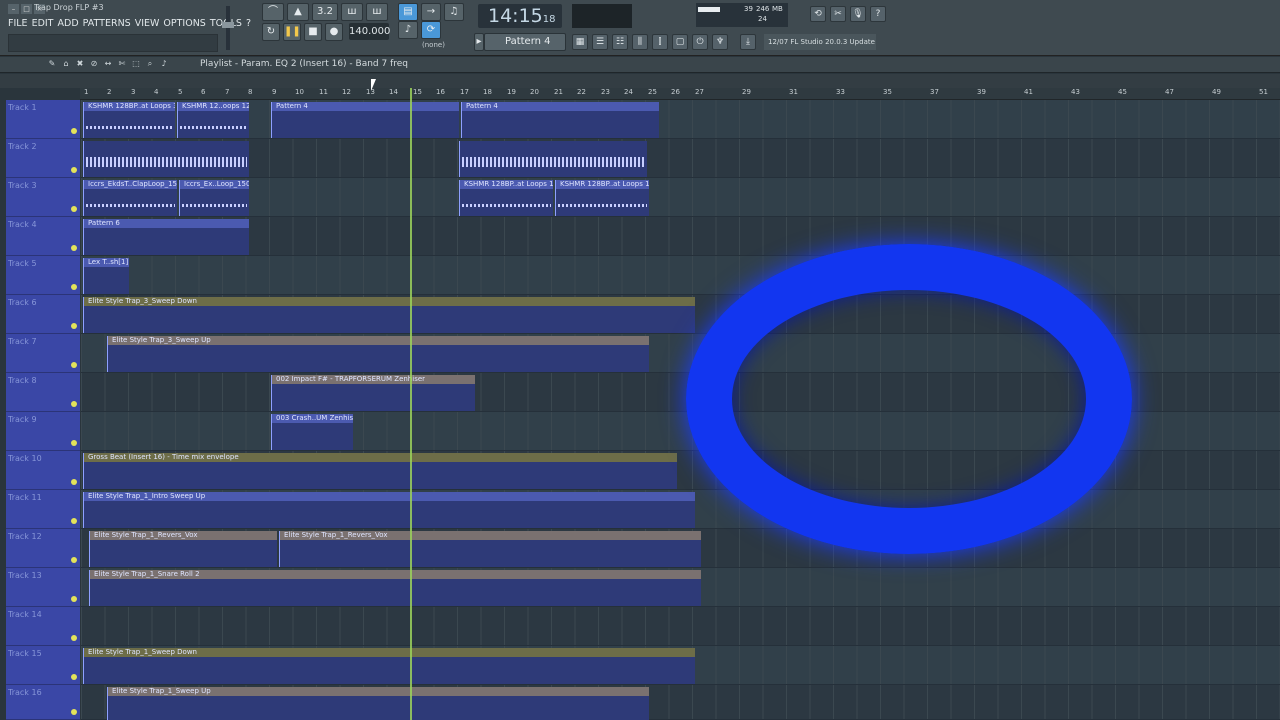  What do you see at coordinates (352, 12) in the screenshot?
I see `waveform-icon: ш` at bounding box center [352, 12].